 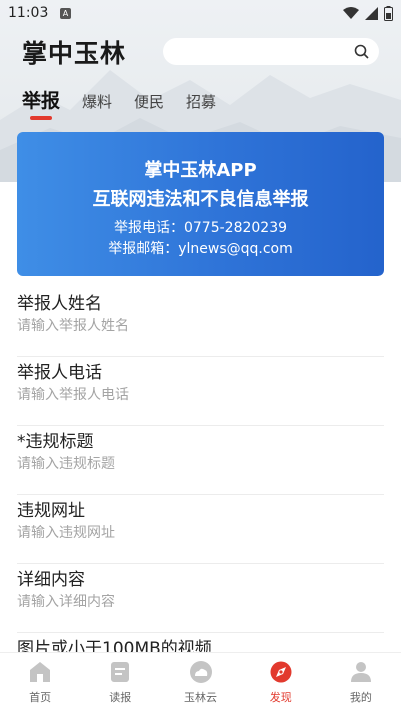 What do you see at coordinates (59, 304) in the screenshot?
I see `field-label: 举报人姓名` at bounding box center [59, 304].